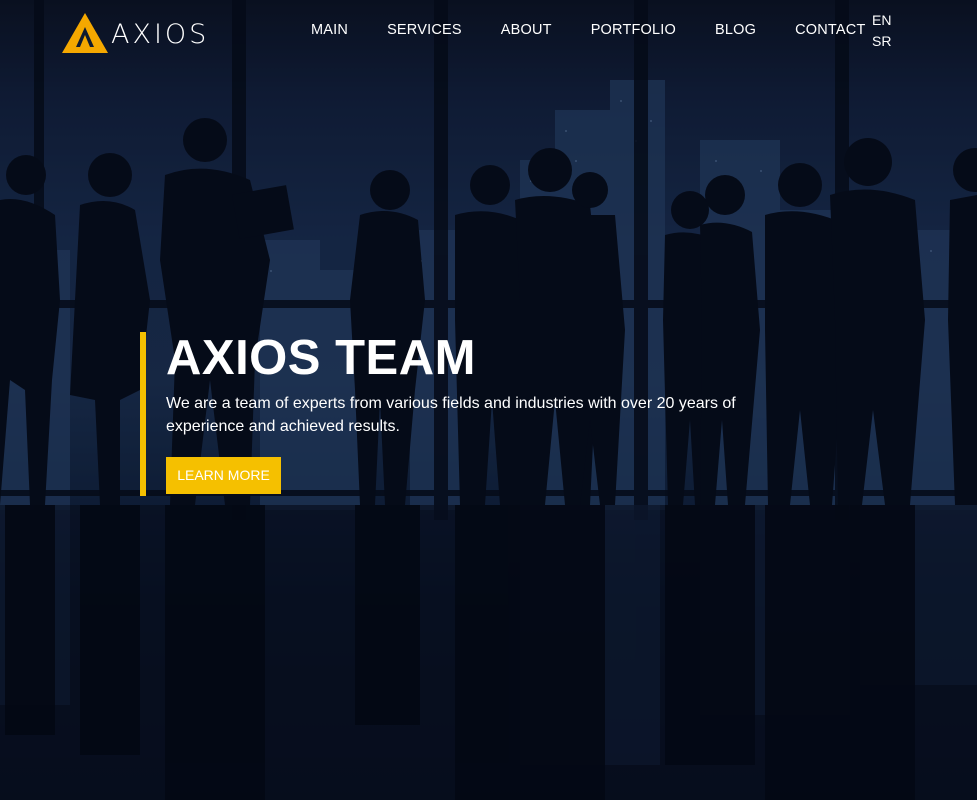 The height and width of the screenshot is (800, 977). Describe the element at coordinates (329, 30) in the screenshot. I see `nav-item-main: MAIN` at that location.